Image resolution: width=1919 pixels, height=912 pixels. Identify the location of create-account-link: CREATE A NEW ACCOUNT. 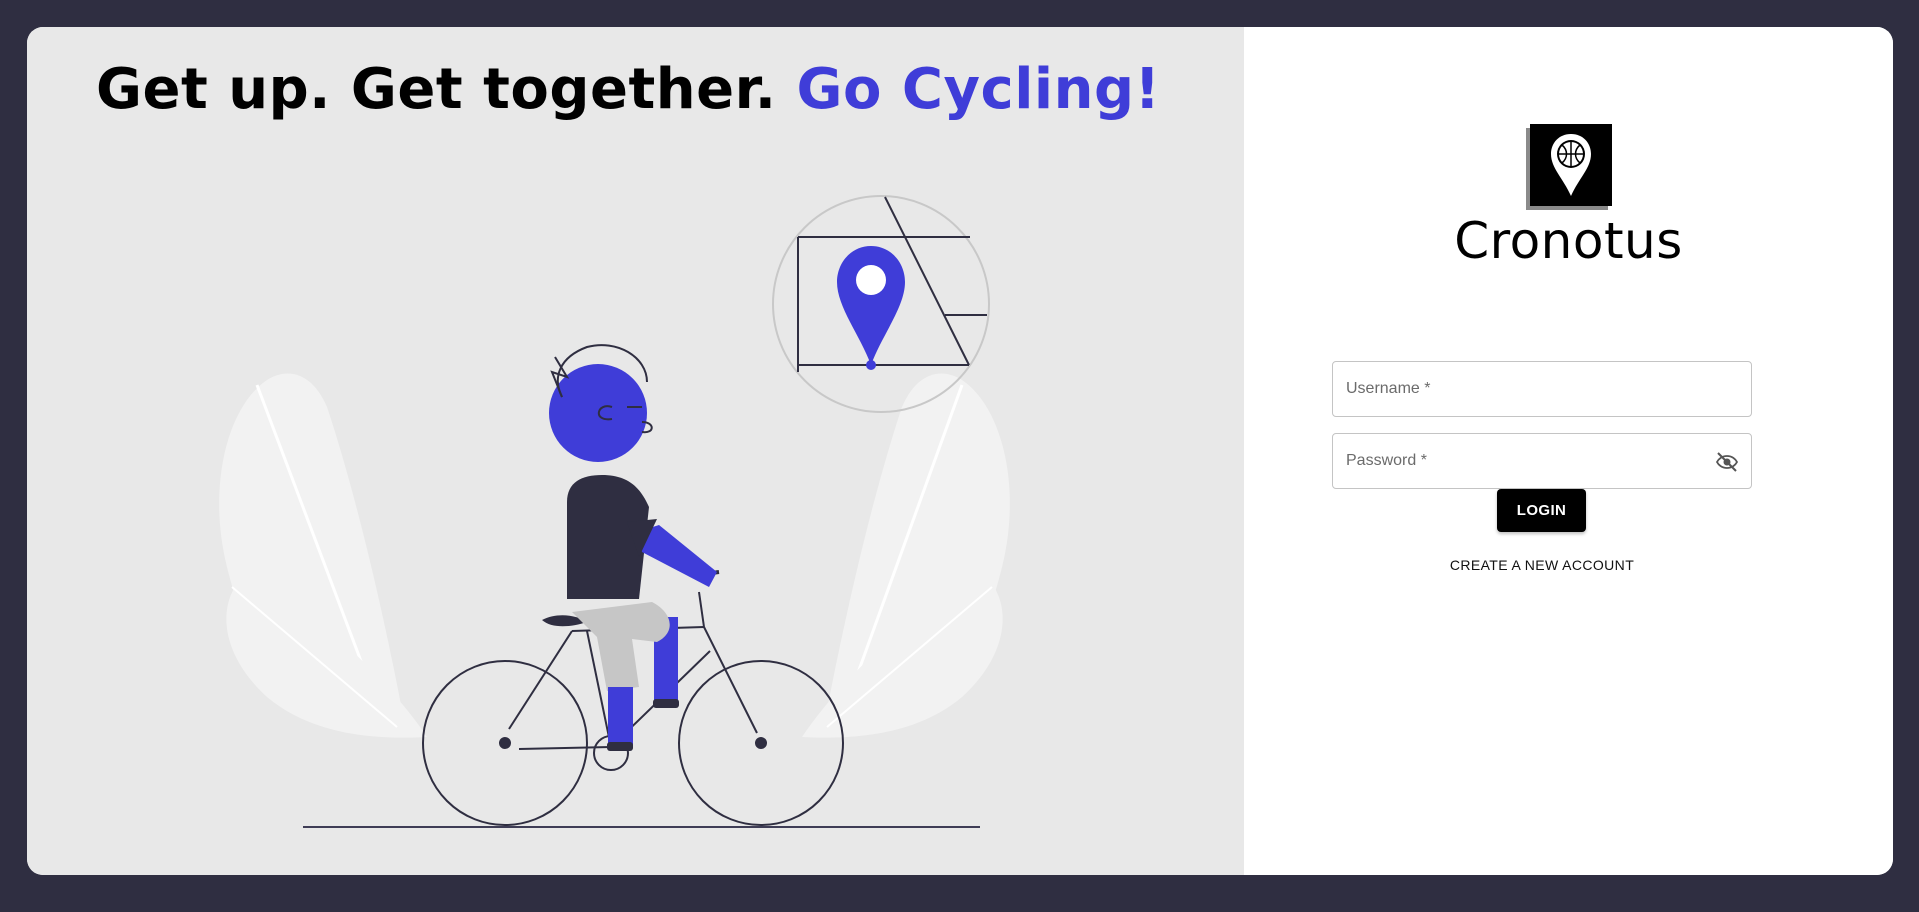
(1542, 565).